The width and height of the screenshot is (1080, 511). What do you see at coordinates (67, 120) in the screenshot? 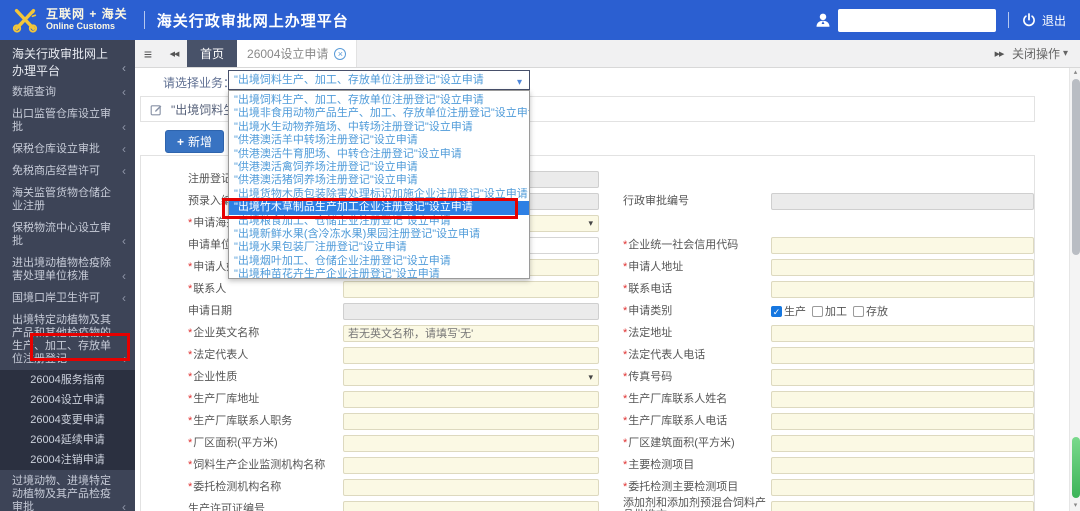
I see `sidebar-item-export-warehouse: 出口监管仓库设立审批 ‹` at bounding box center [67, 120].